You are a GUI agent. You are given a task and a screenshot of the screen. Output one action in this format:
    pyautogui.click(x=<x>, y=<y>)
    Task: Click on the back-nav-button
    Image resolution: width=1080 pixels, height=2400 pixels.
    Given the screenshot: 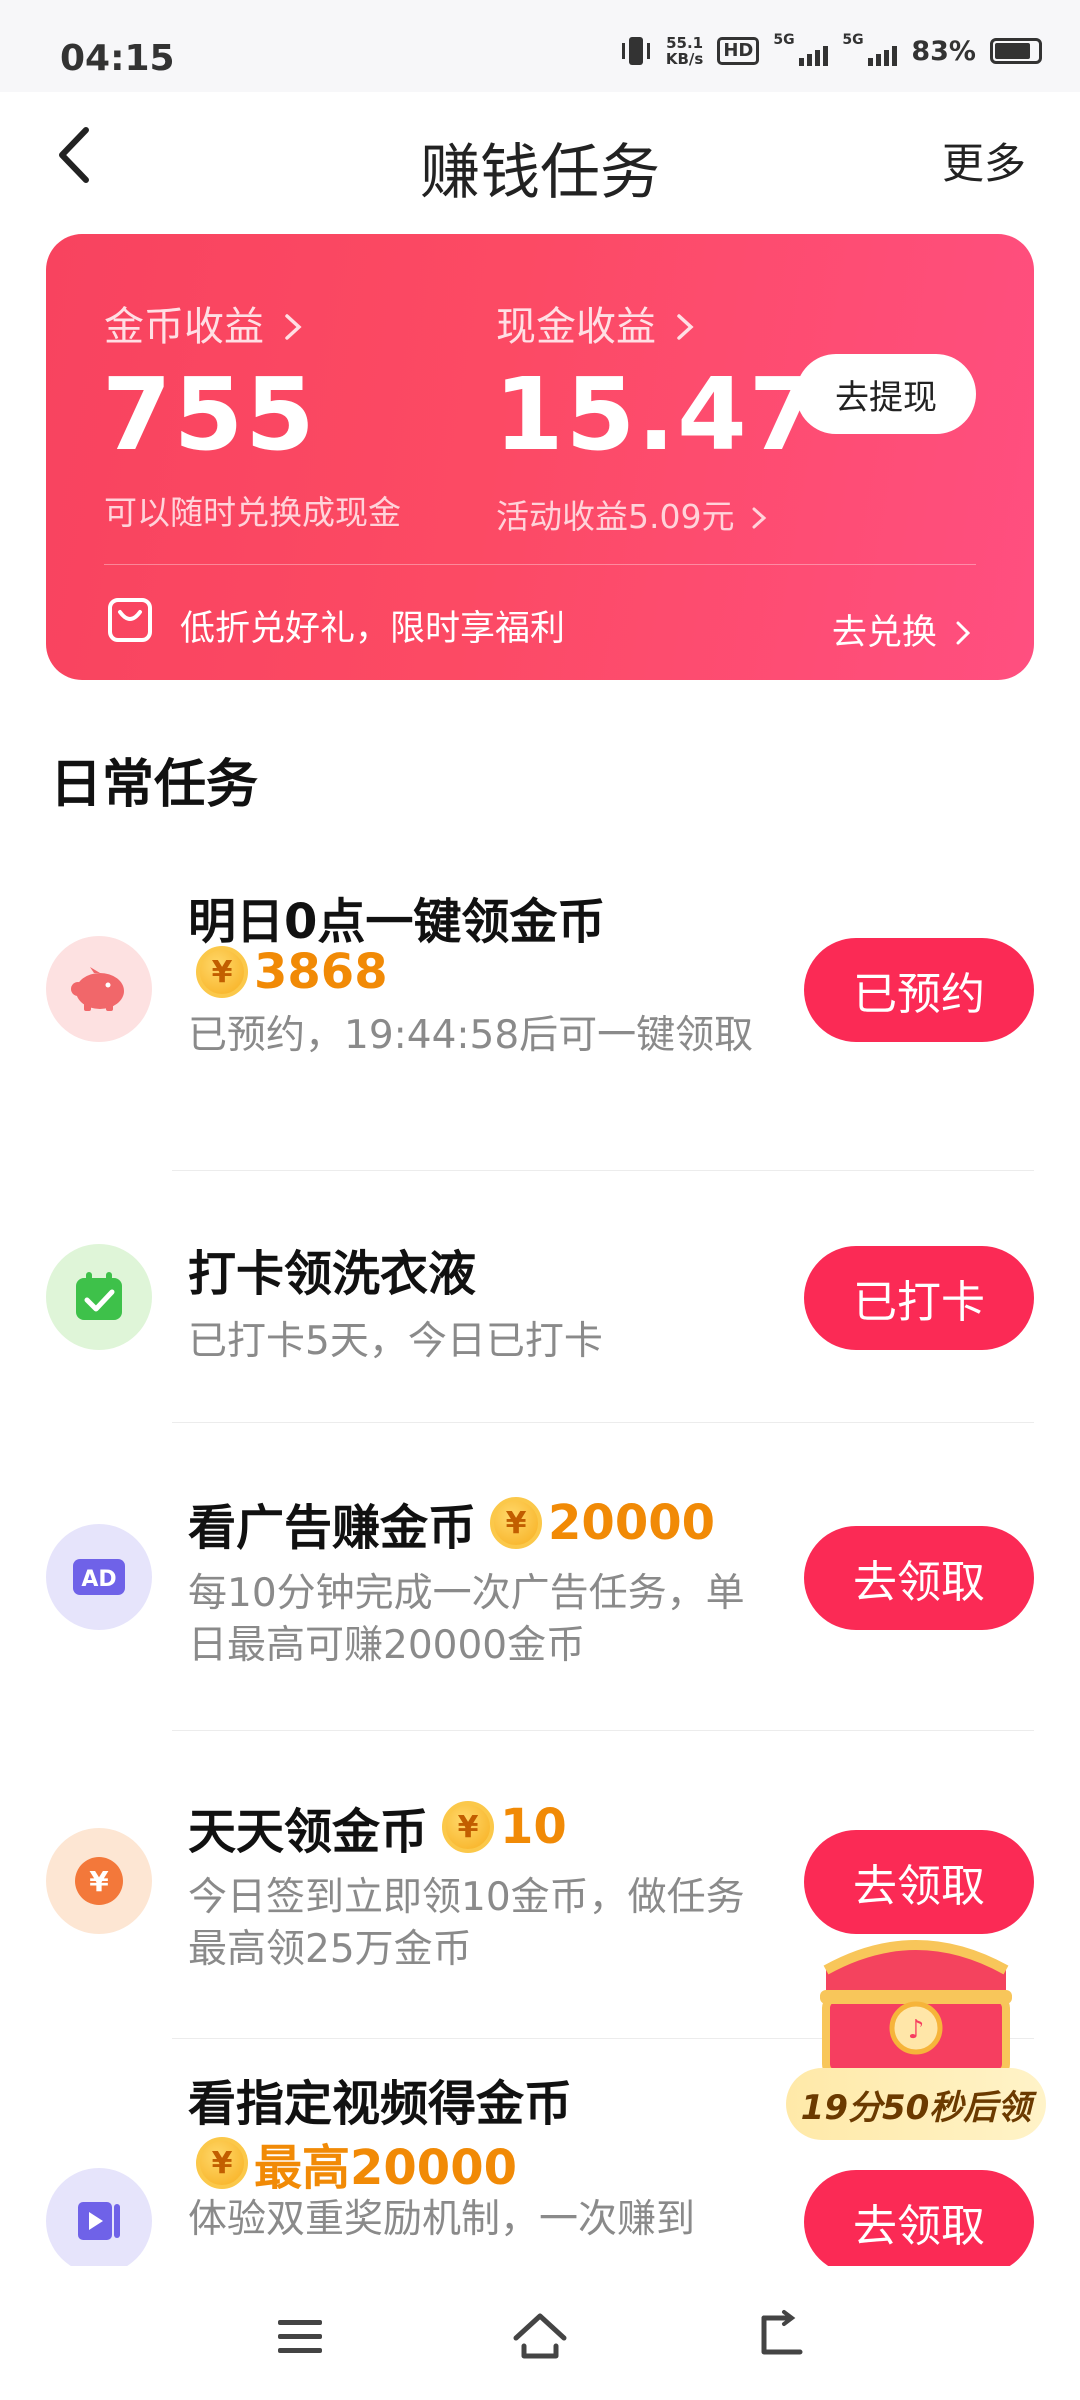 What is the action you would take?
    pyautogui.click(x=780, y=2336)
    